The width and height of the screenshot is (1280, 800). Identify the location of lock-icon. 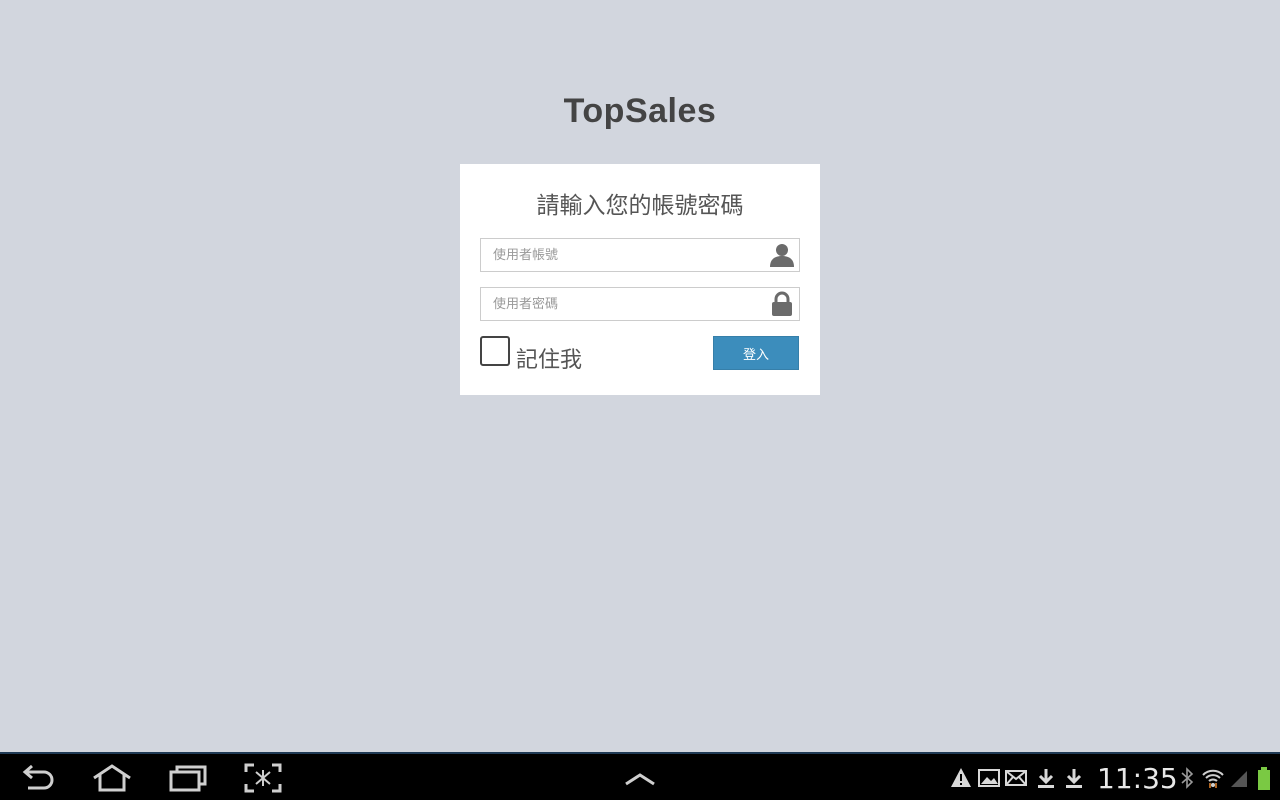
(782, 304).